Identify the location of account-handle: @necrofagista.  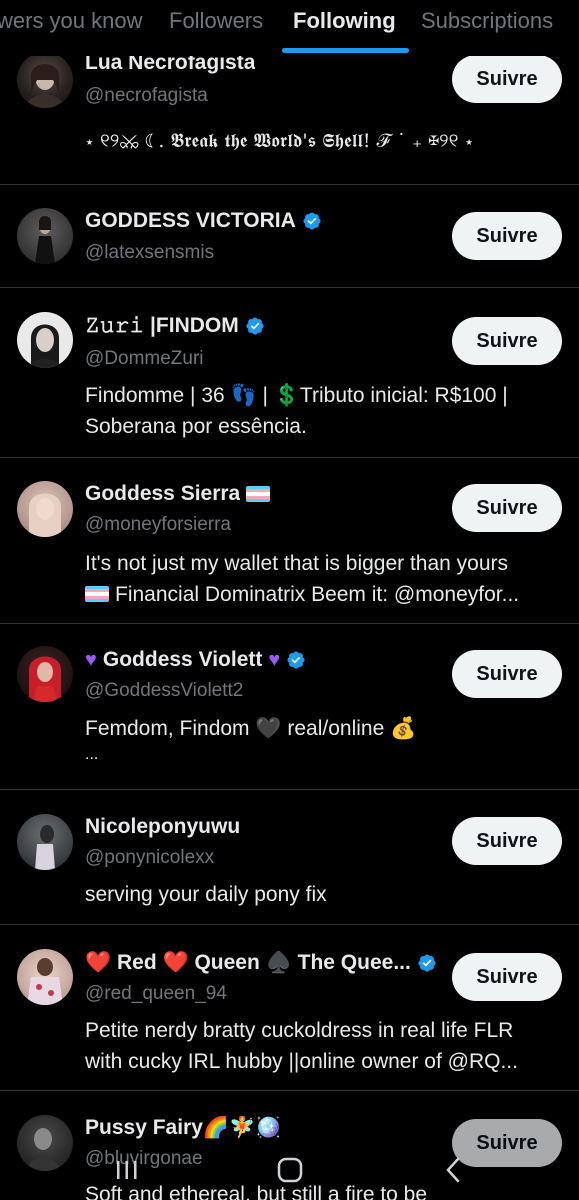
(146, 96).